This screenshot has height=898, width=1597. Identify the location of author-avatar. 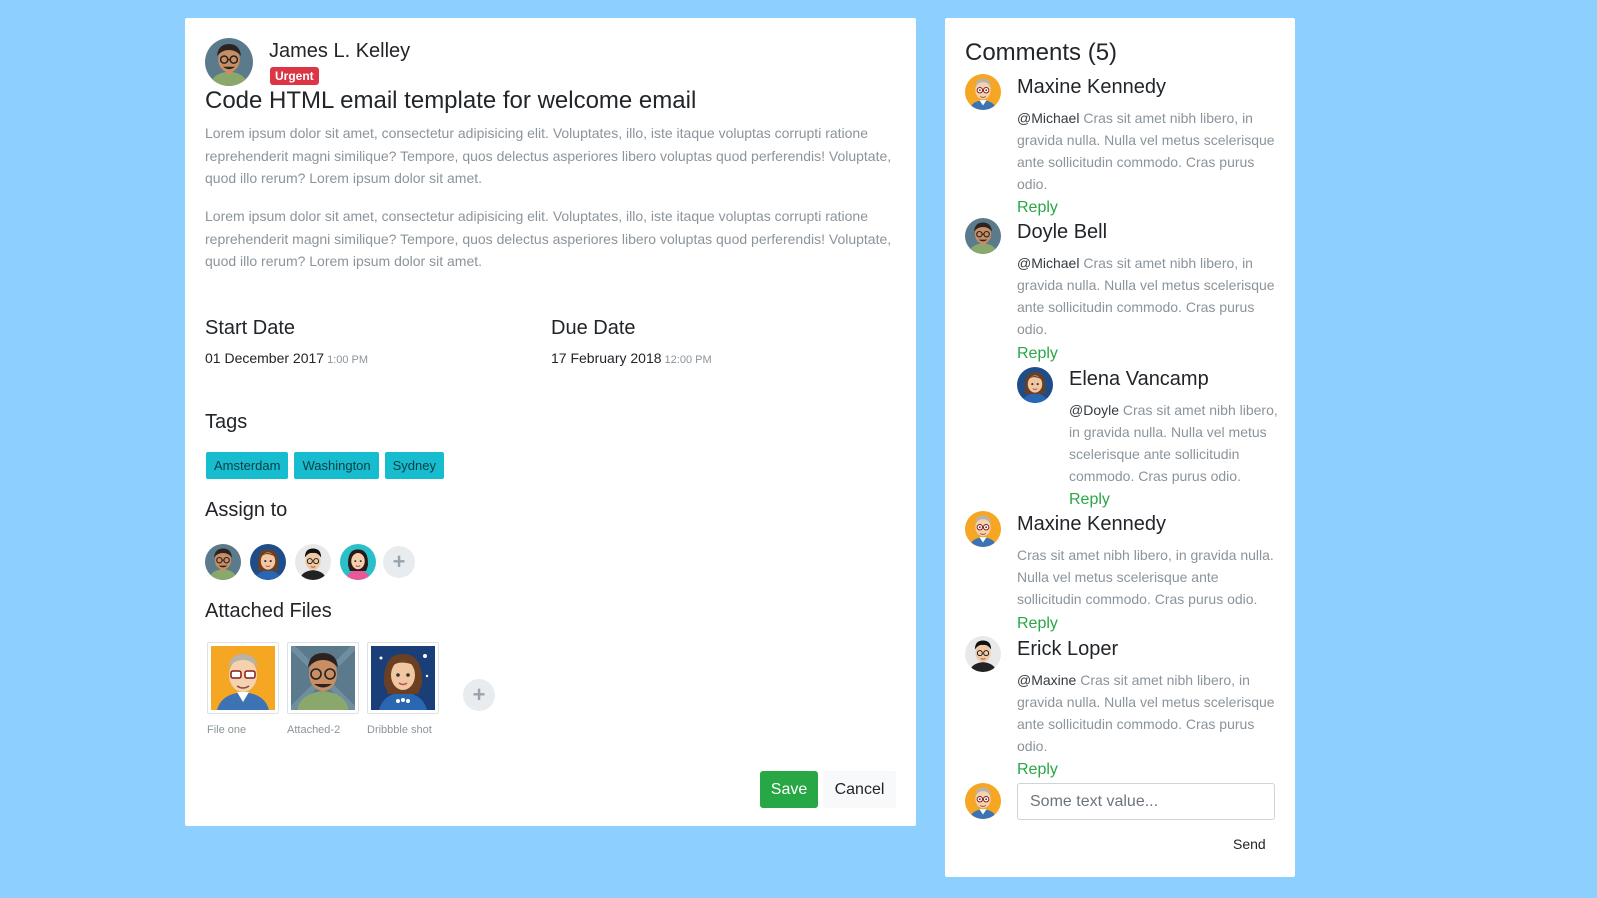
(229, 62).